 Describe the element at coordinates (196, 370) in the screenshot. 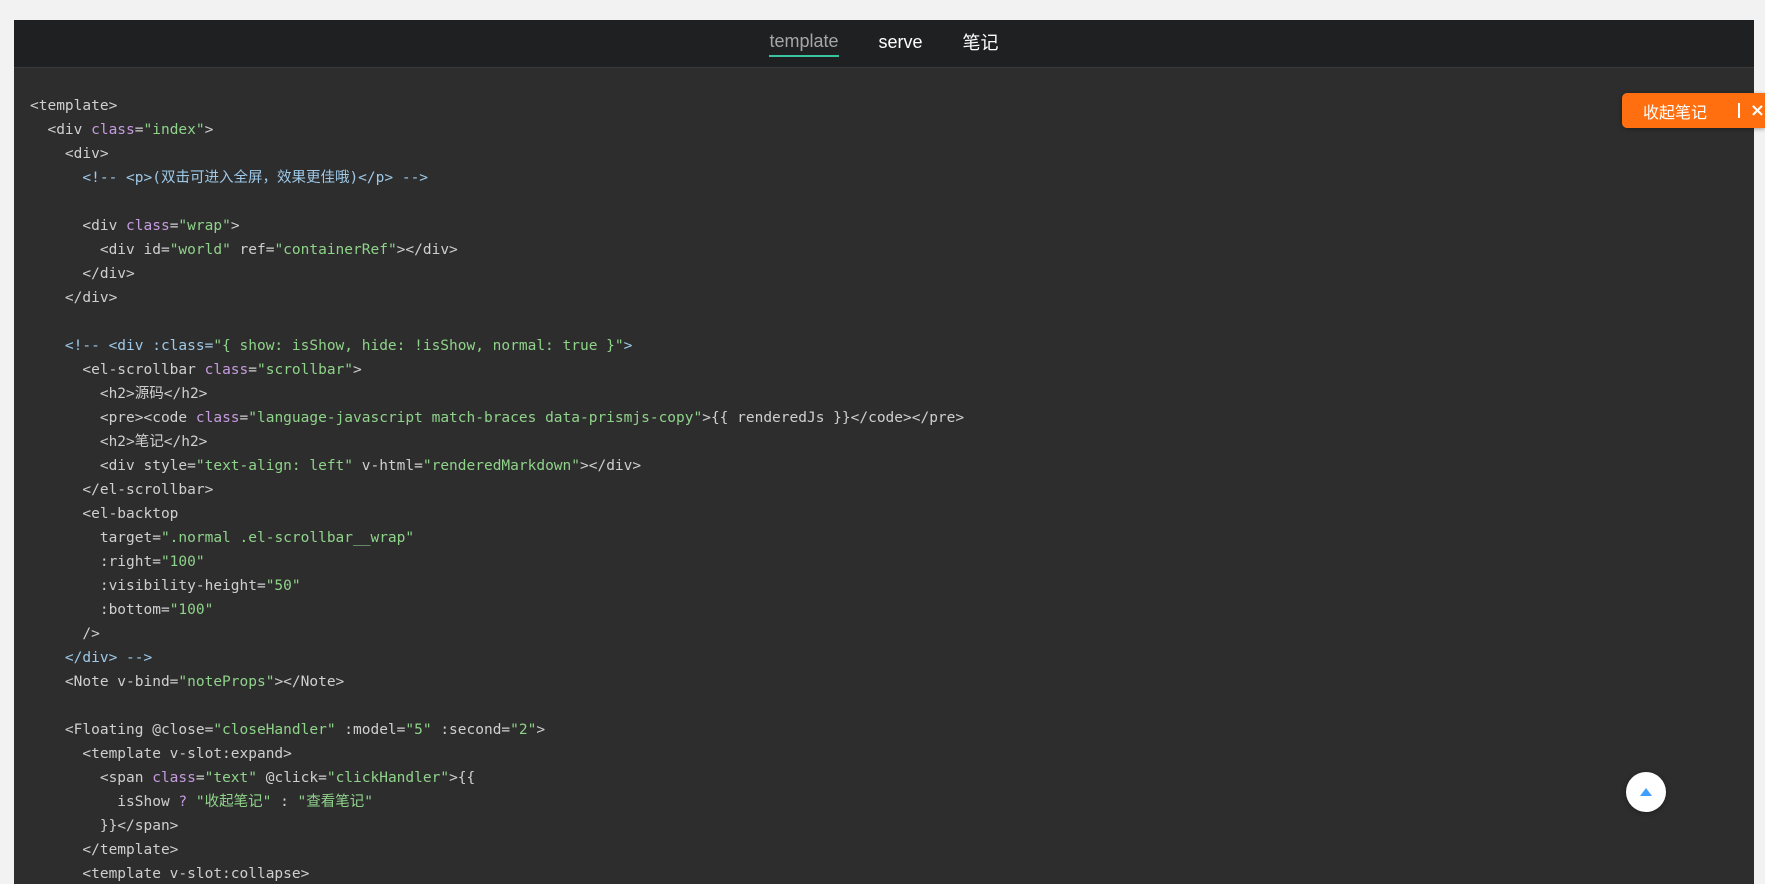

I see `code-line: <el-scrollbar class="scrollbar">` at that location.